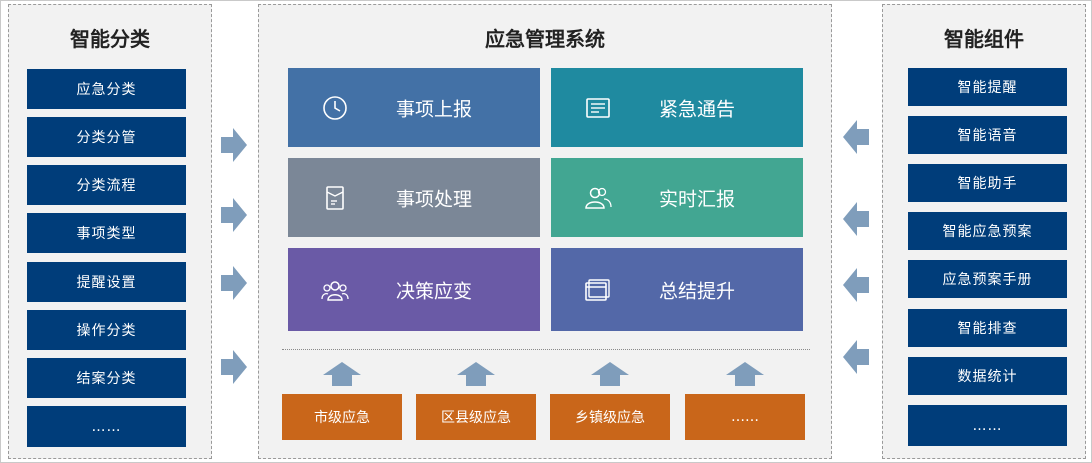 The width and height of the screenshot is (1092, 463). I want to click on window-icon, so click(597, 289).